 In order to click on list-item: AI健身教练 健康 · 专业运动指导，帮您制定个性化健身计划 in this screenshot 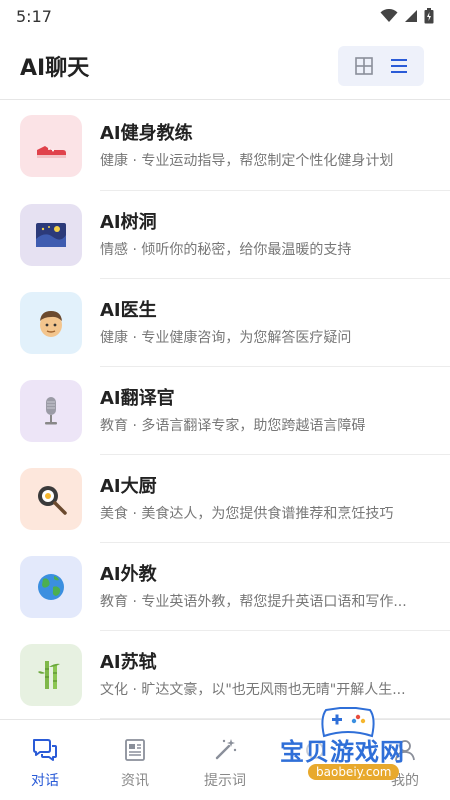, I will do `click(225, 146)`.